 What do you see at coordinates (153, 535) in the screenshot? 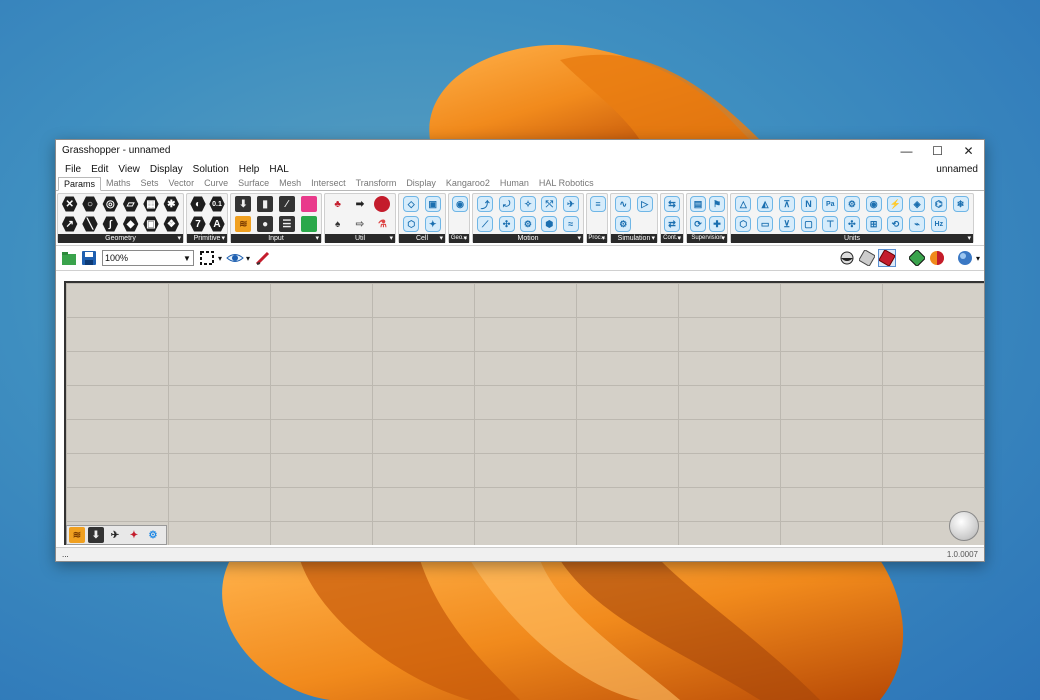
I see `settings-widget-icon: ⚙` at bounding box center [153, 535].